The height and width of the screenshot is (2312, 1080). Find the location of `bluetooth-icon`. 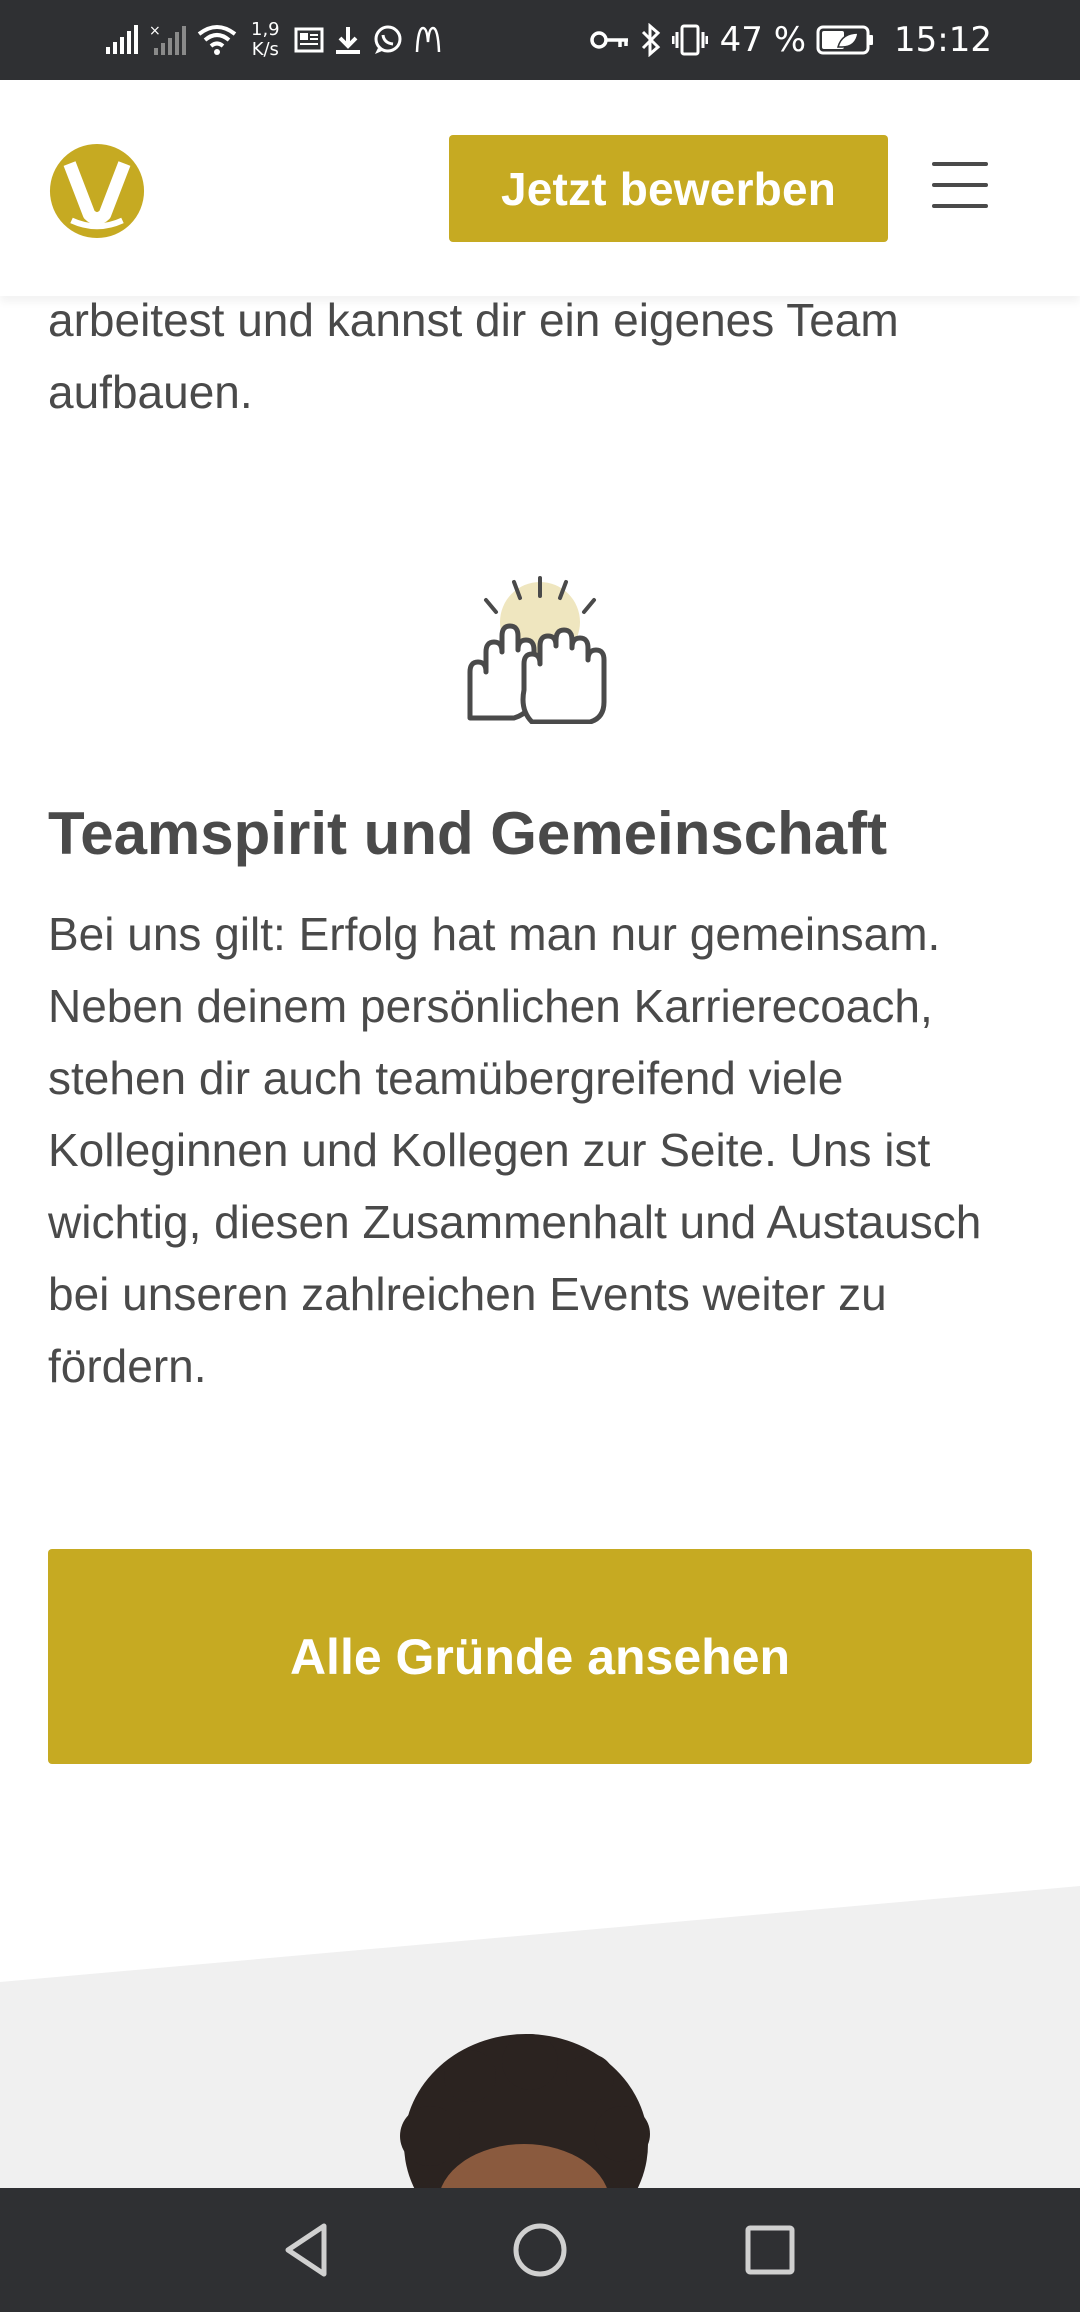

bluetooth-icon is located at coordinates (650, 40).